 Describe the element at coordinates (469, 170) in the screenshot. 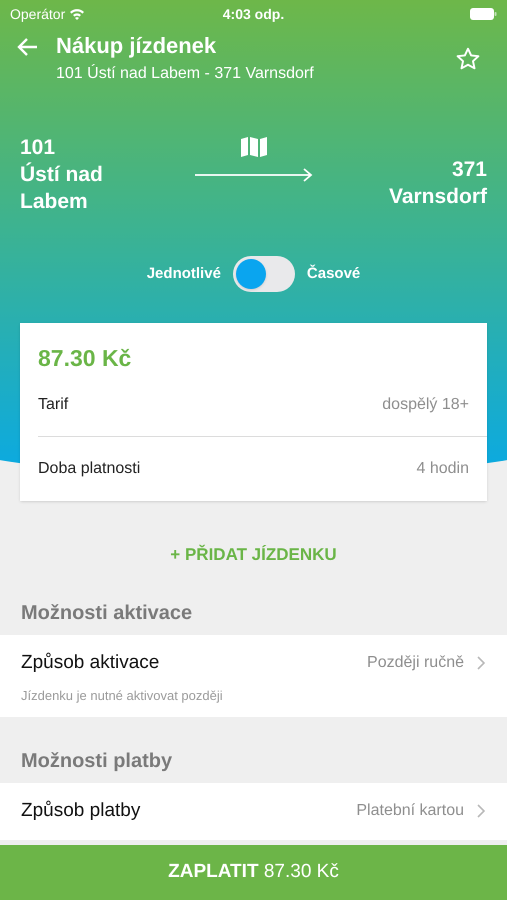

I see `destination-line-number: 371` at that location.